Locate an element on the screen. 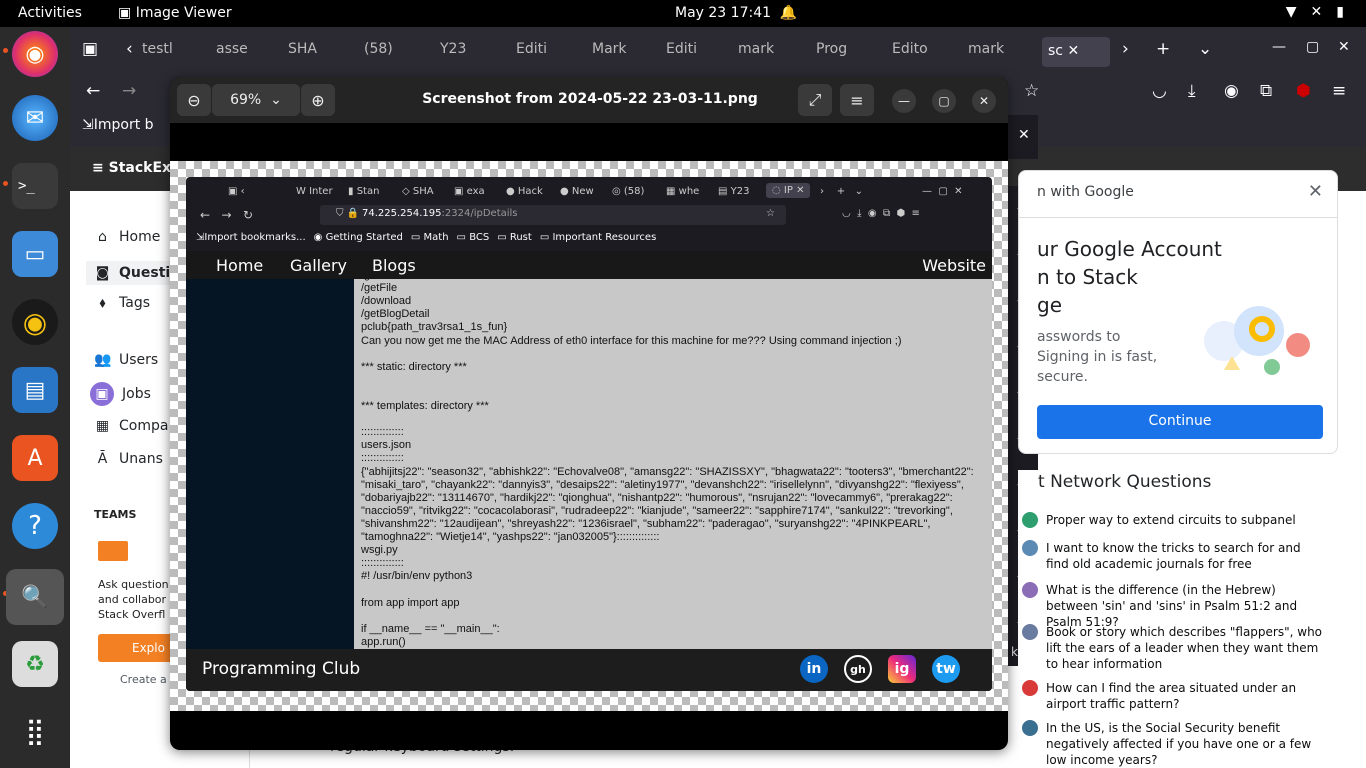 The height and width of the screenshot is (768, 1366). inner-nav-blogs: Blogs is located at coordinates (394, 265).